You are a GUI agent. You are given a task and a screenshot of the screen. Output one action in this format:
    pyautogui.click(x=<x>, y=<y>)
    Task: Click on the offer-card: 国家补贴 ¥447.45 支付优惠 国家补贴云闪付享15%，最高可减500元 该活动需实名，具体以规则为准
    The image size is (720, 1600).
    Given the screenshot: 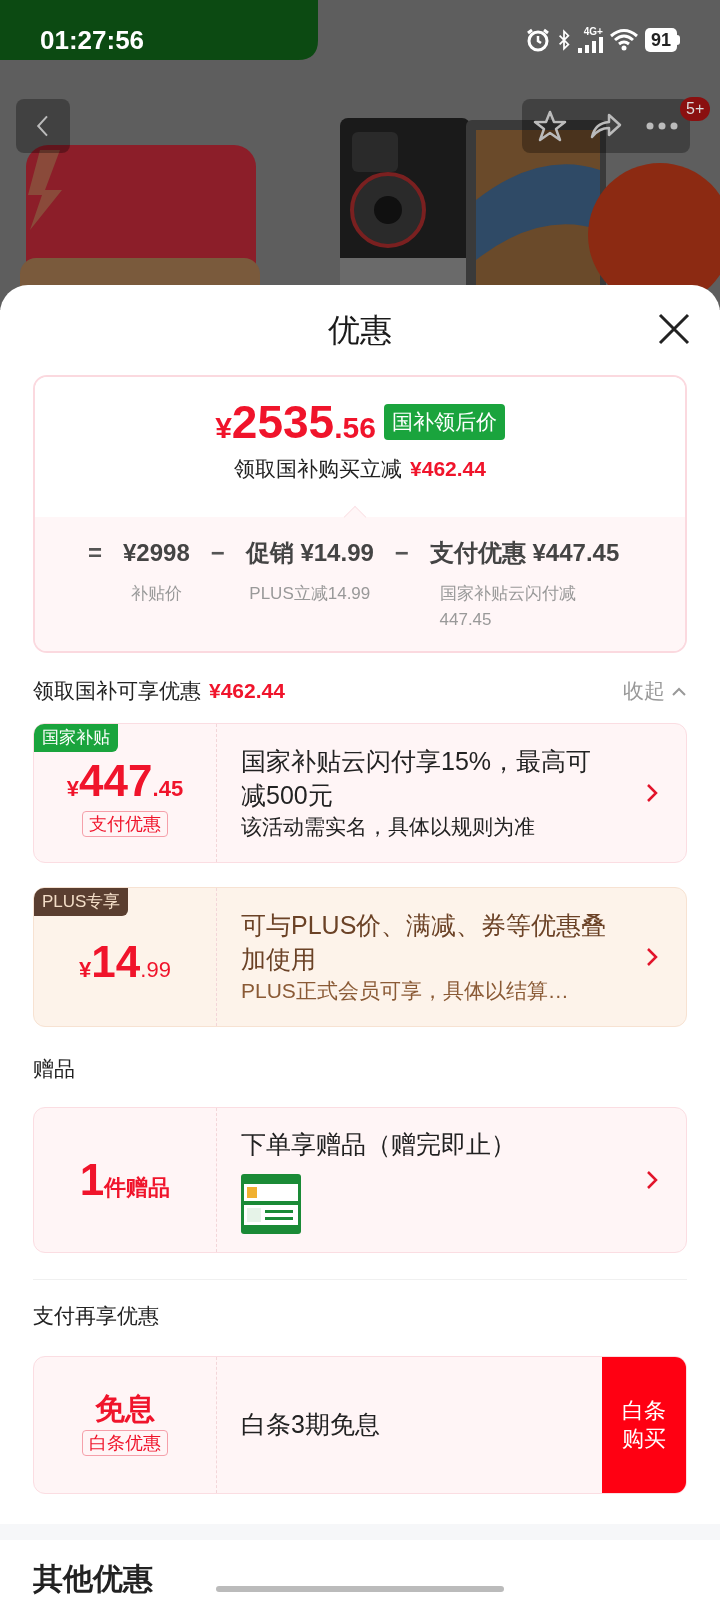 What is the action you would take?
    pyautogui.click(x=360, y=793)
    